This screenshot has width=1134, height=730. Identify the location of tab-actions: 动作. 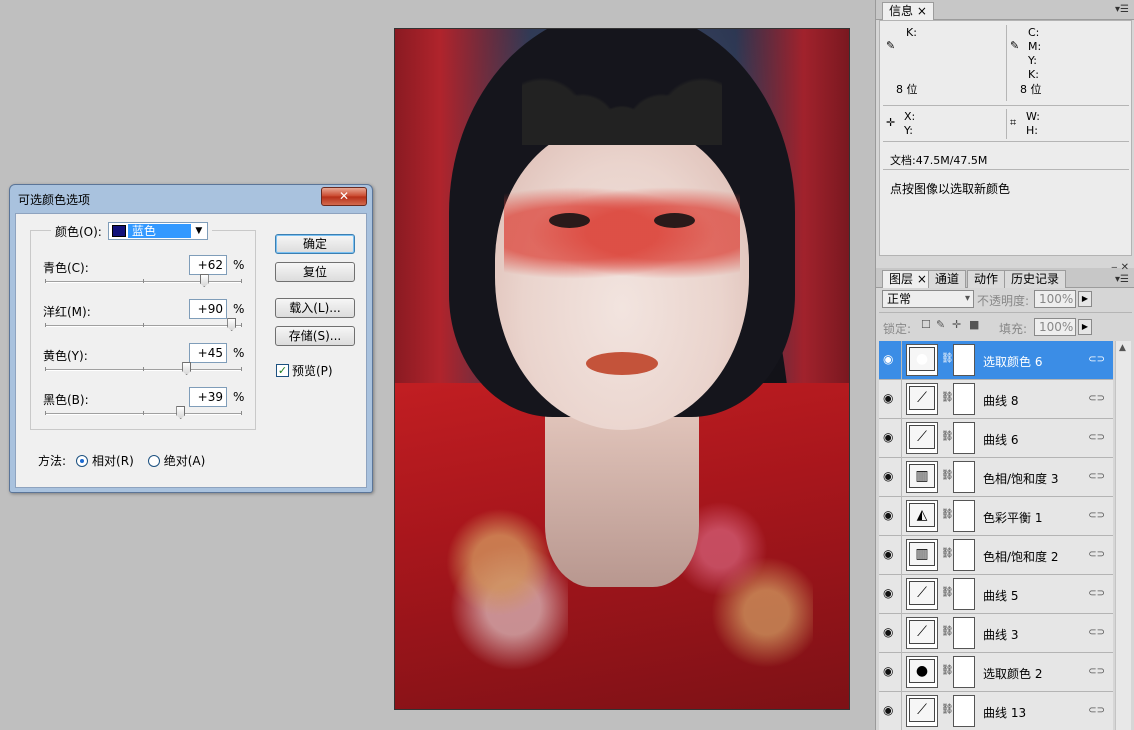
(986, 279).